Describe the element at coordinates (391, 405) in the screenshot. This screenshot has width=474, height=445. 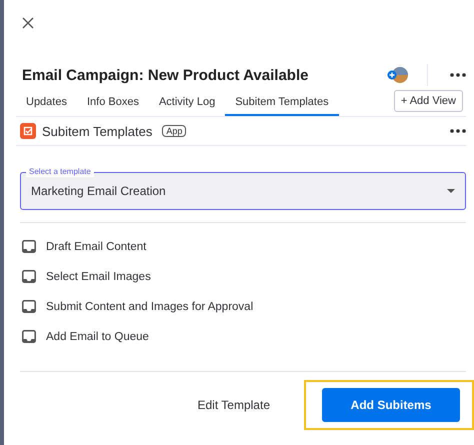
I see `add-subitems-button: Add Subitems` at that location.